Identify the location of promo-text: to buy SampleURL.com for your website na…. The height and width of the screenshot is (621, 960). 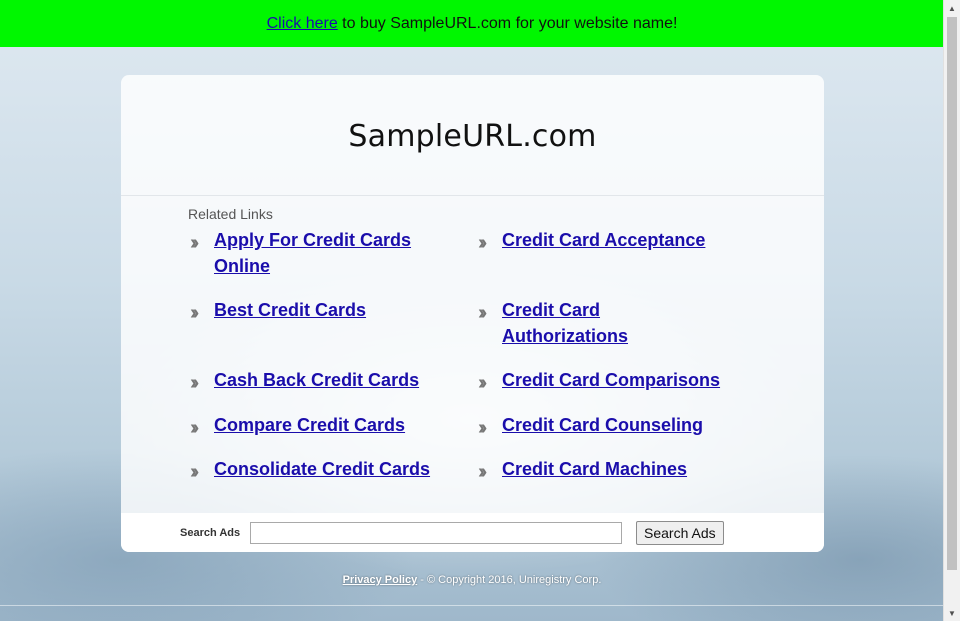
(507, 23).